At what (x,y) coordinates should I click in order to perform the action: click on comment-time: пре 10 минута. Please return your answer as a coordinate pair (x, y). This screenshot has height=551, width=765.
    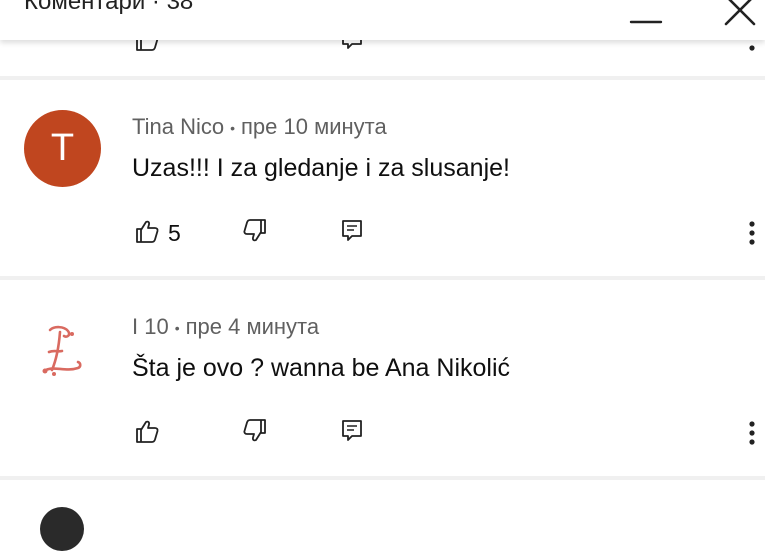
    Looking at the image, I should click on (314, 126).